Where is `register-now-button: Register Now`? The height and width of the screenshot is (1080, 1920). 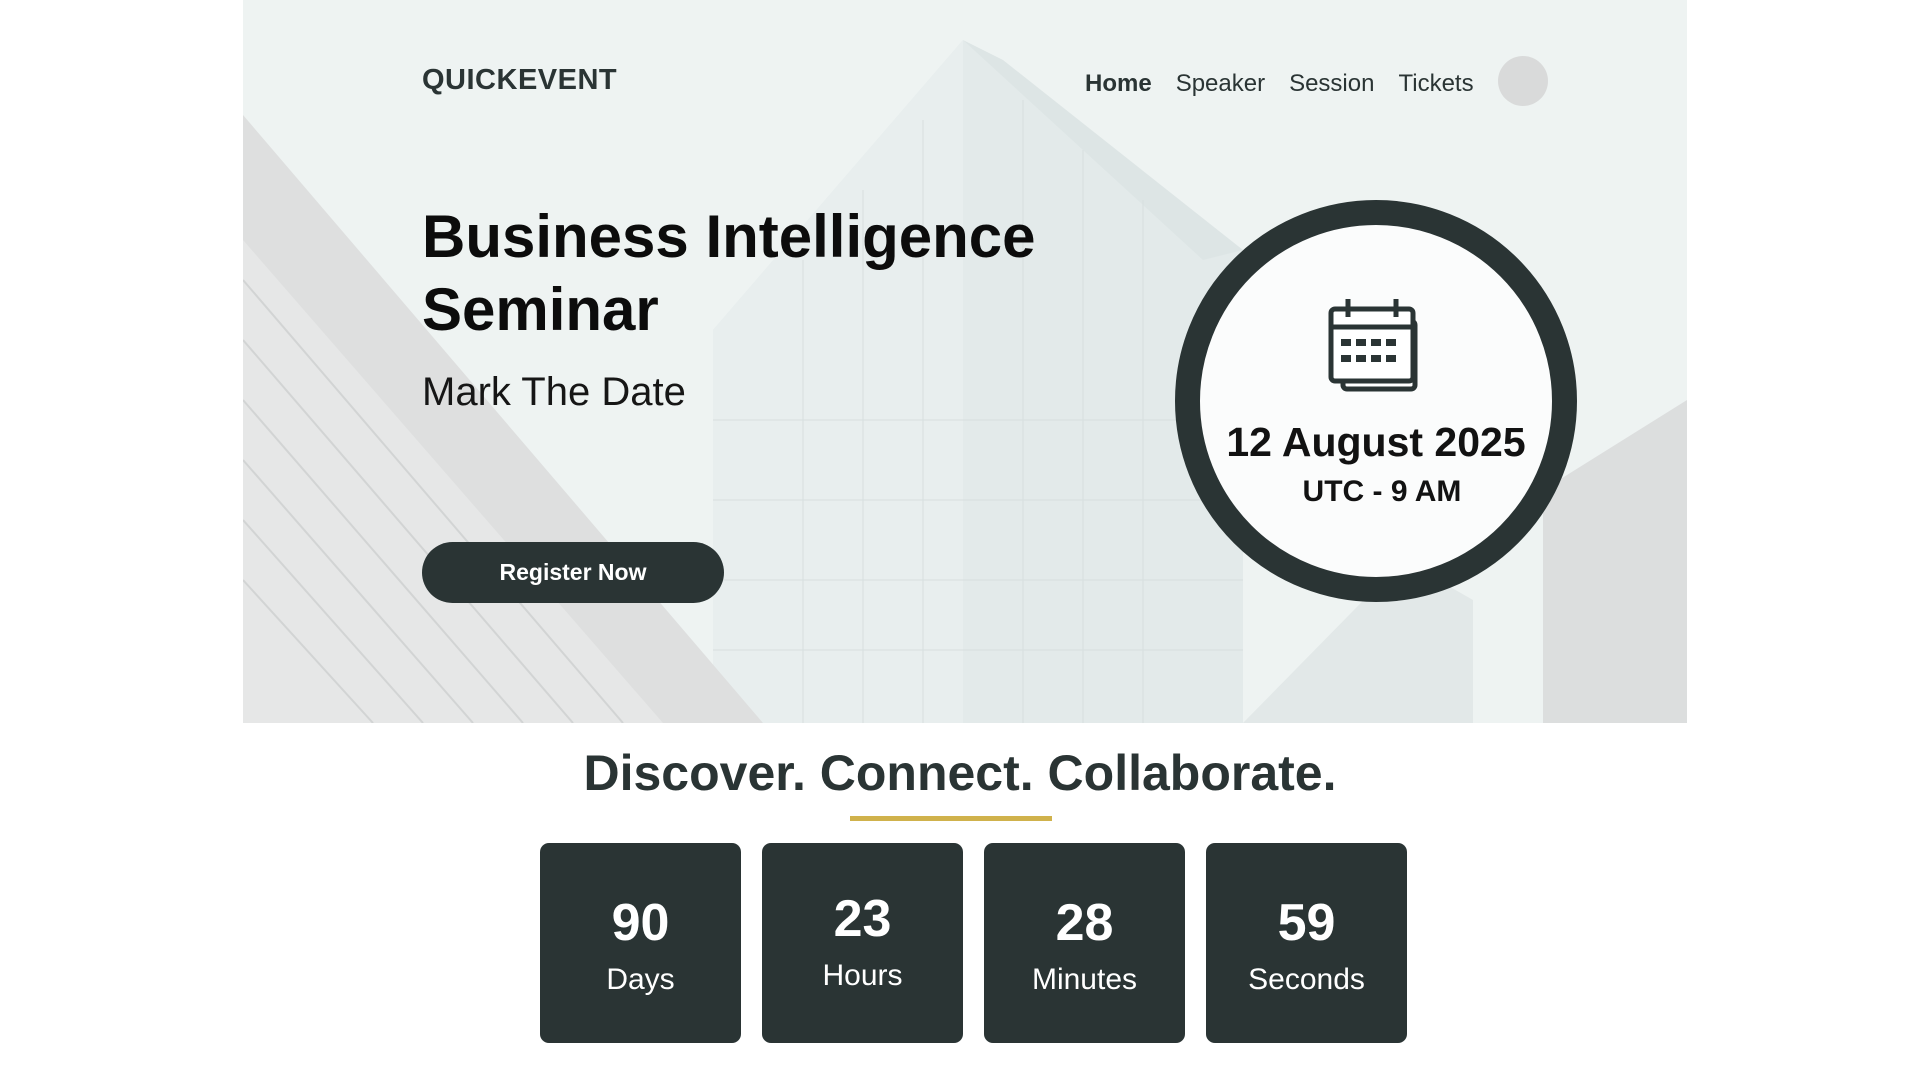 register-now-button: Register Now is located at coordinates (573, 572).